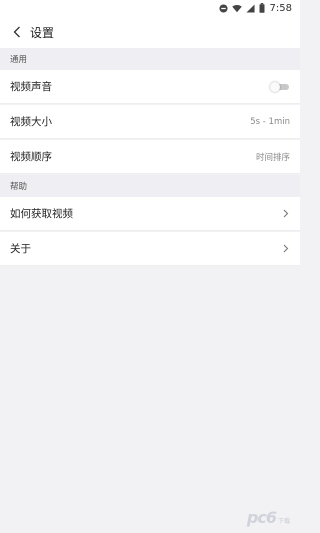 The image size is (320, 533). Describe the element at coordinates (236, 8) in the screenshot. I see `wifi-icon` at that location.